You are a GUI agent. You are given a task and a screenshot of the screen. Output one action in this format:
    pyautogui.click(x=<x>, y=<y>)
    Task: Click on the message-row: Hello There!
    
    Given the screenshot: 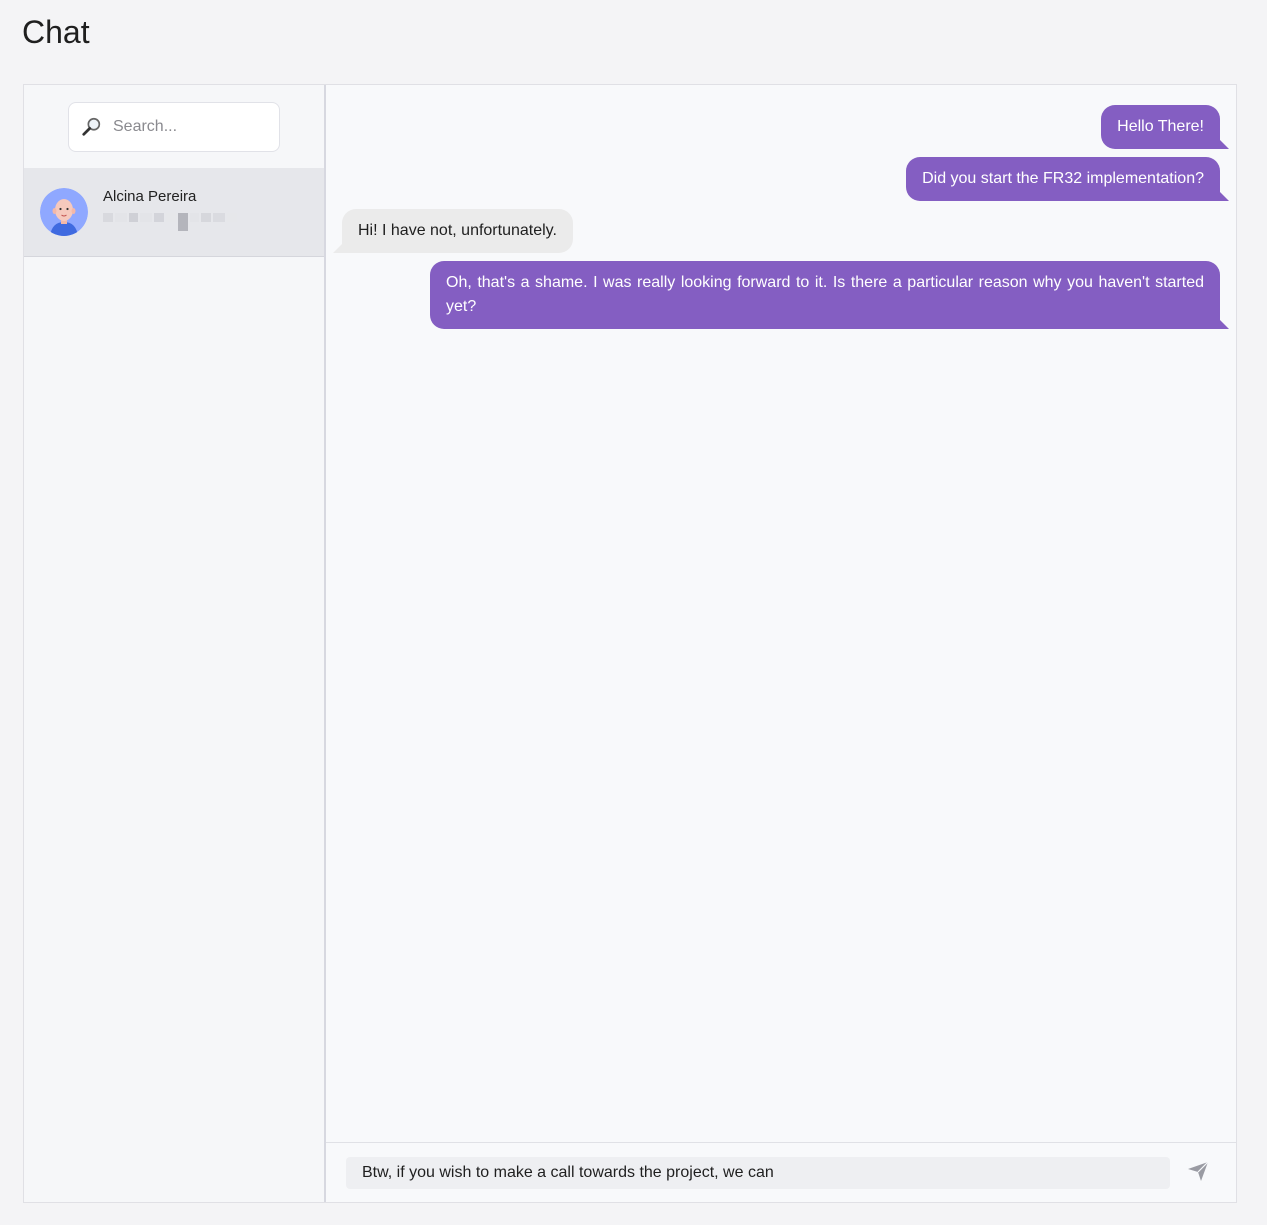 What is the action you would take?
    pyautogui.click(x=781, y=127)
    